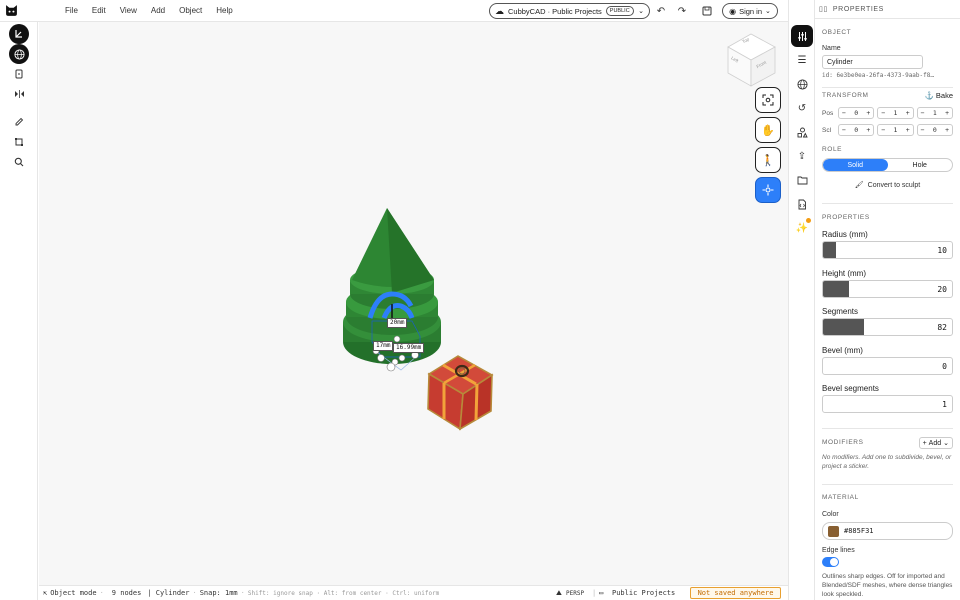 This screenshot has width=960, height=600. Describe the element at coordinates (844, 273) in the screenshot. I see `height-label: Height (mm)` at that location.